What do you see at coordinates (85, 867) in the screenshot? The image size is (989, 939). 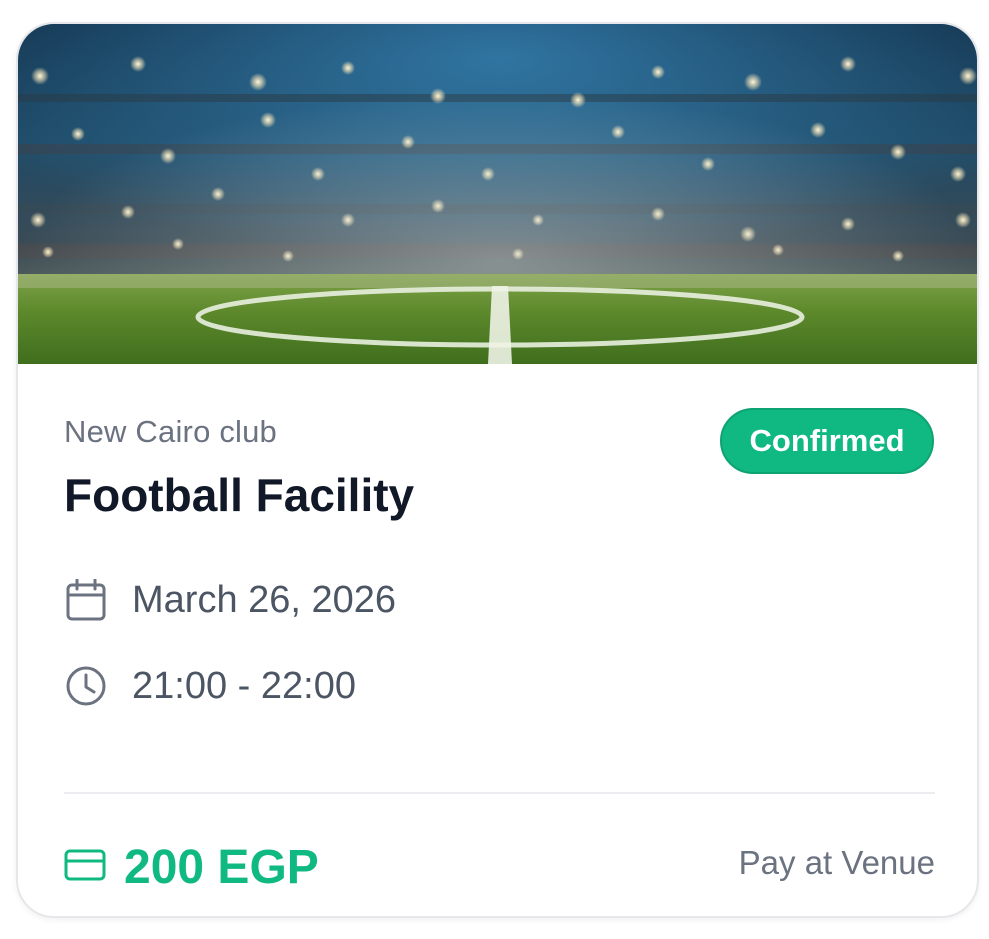 I see `credit-card-icon` at bounding box center [85, 867].